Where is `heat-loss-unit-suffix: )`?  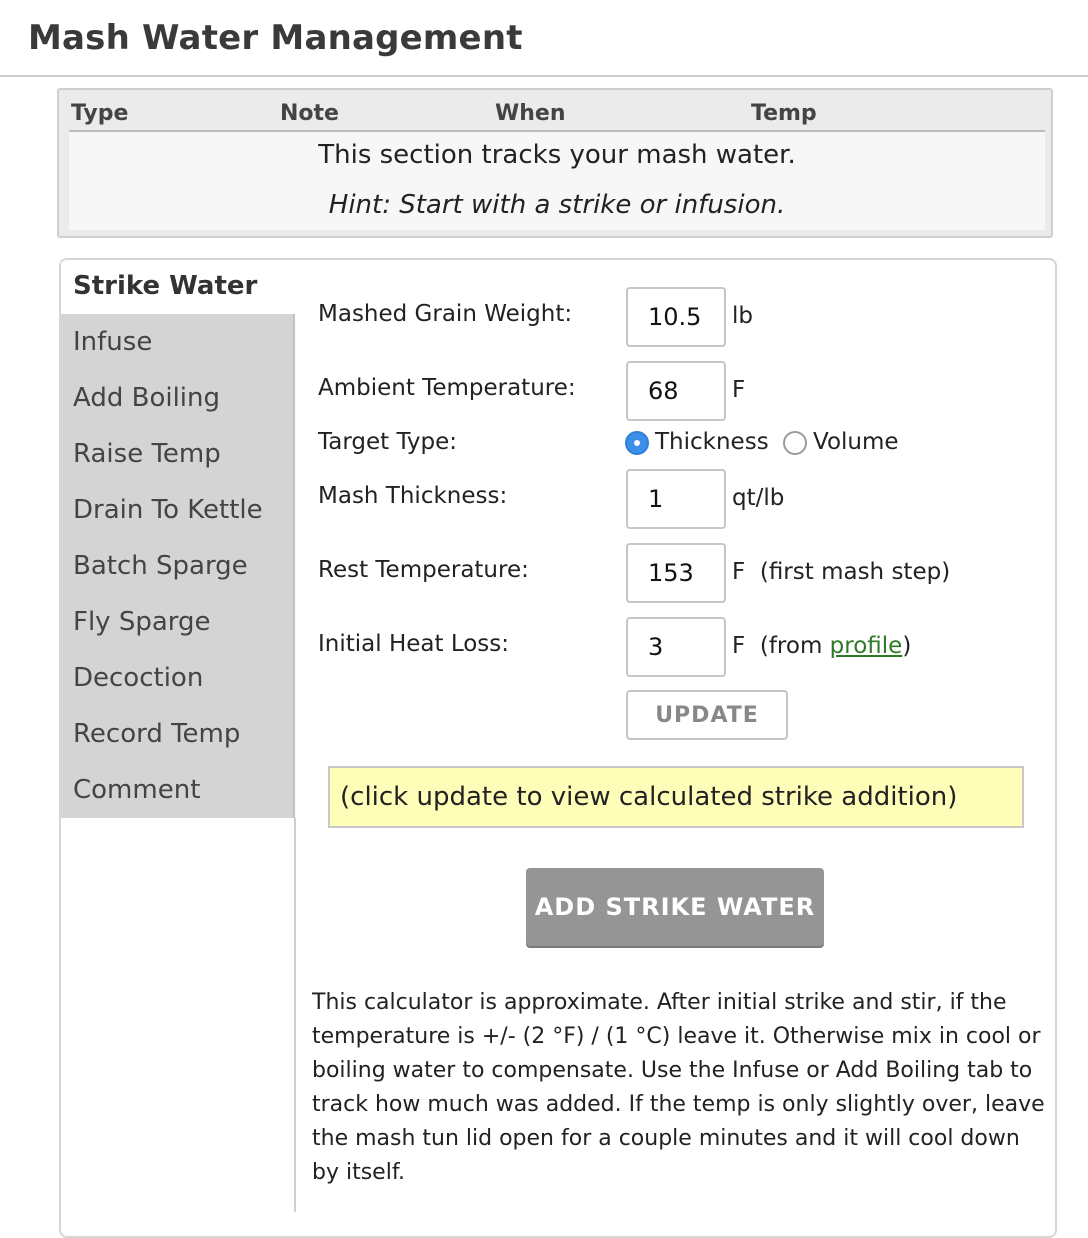 heat-loss-unit-suffix: ) is located at coordinates (907, 646).